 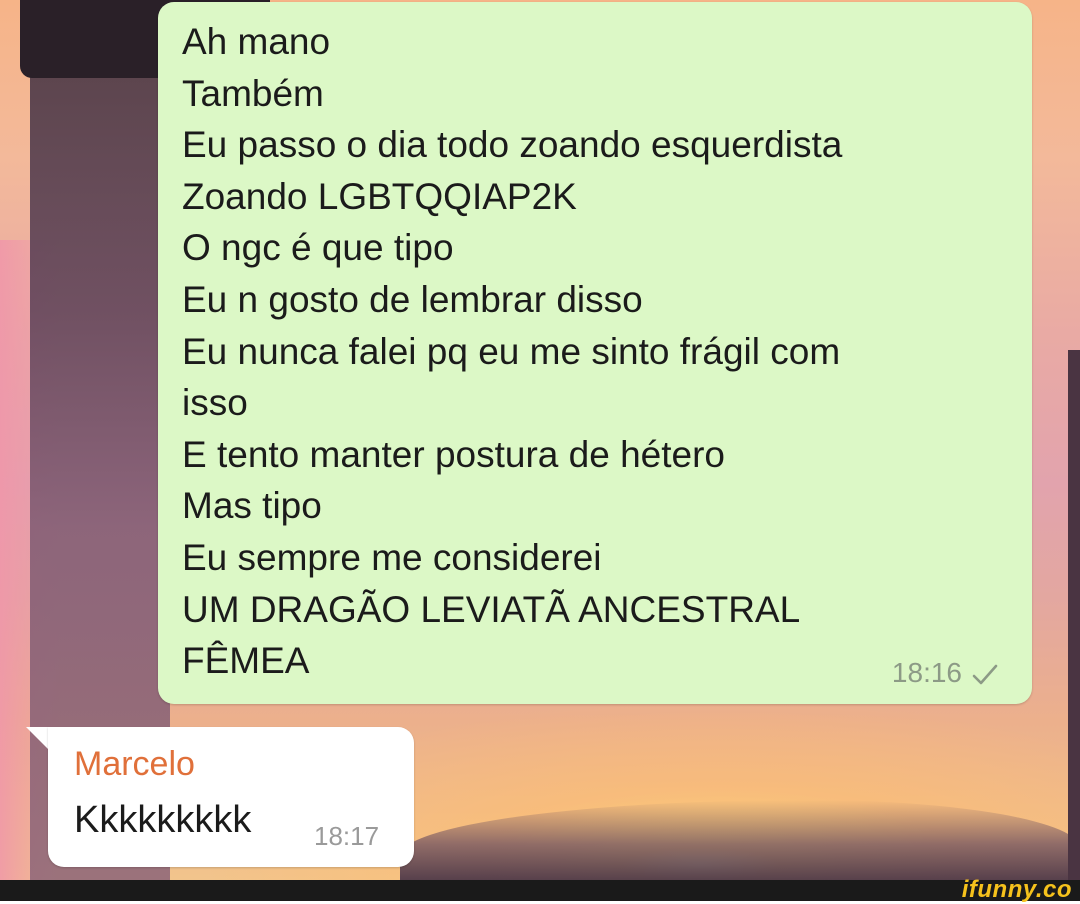 What do you see at coordinates (392, 557) in the screenshot?
I see `message-line: Eu sempre me considerei` at bounding box center [392, 557].